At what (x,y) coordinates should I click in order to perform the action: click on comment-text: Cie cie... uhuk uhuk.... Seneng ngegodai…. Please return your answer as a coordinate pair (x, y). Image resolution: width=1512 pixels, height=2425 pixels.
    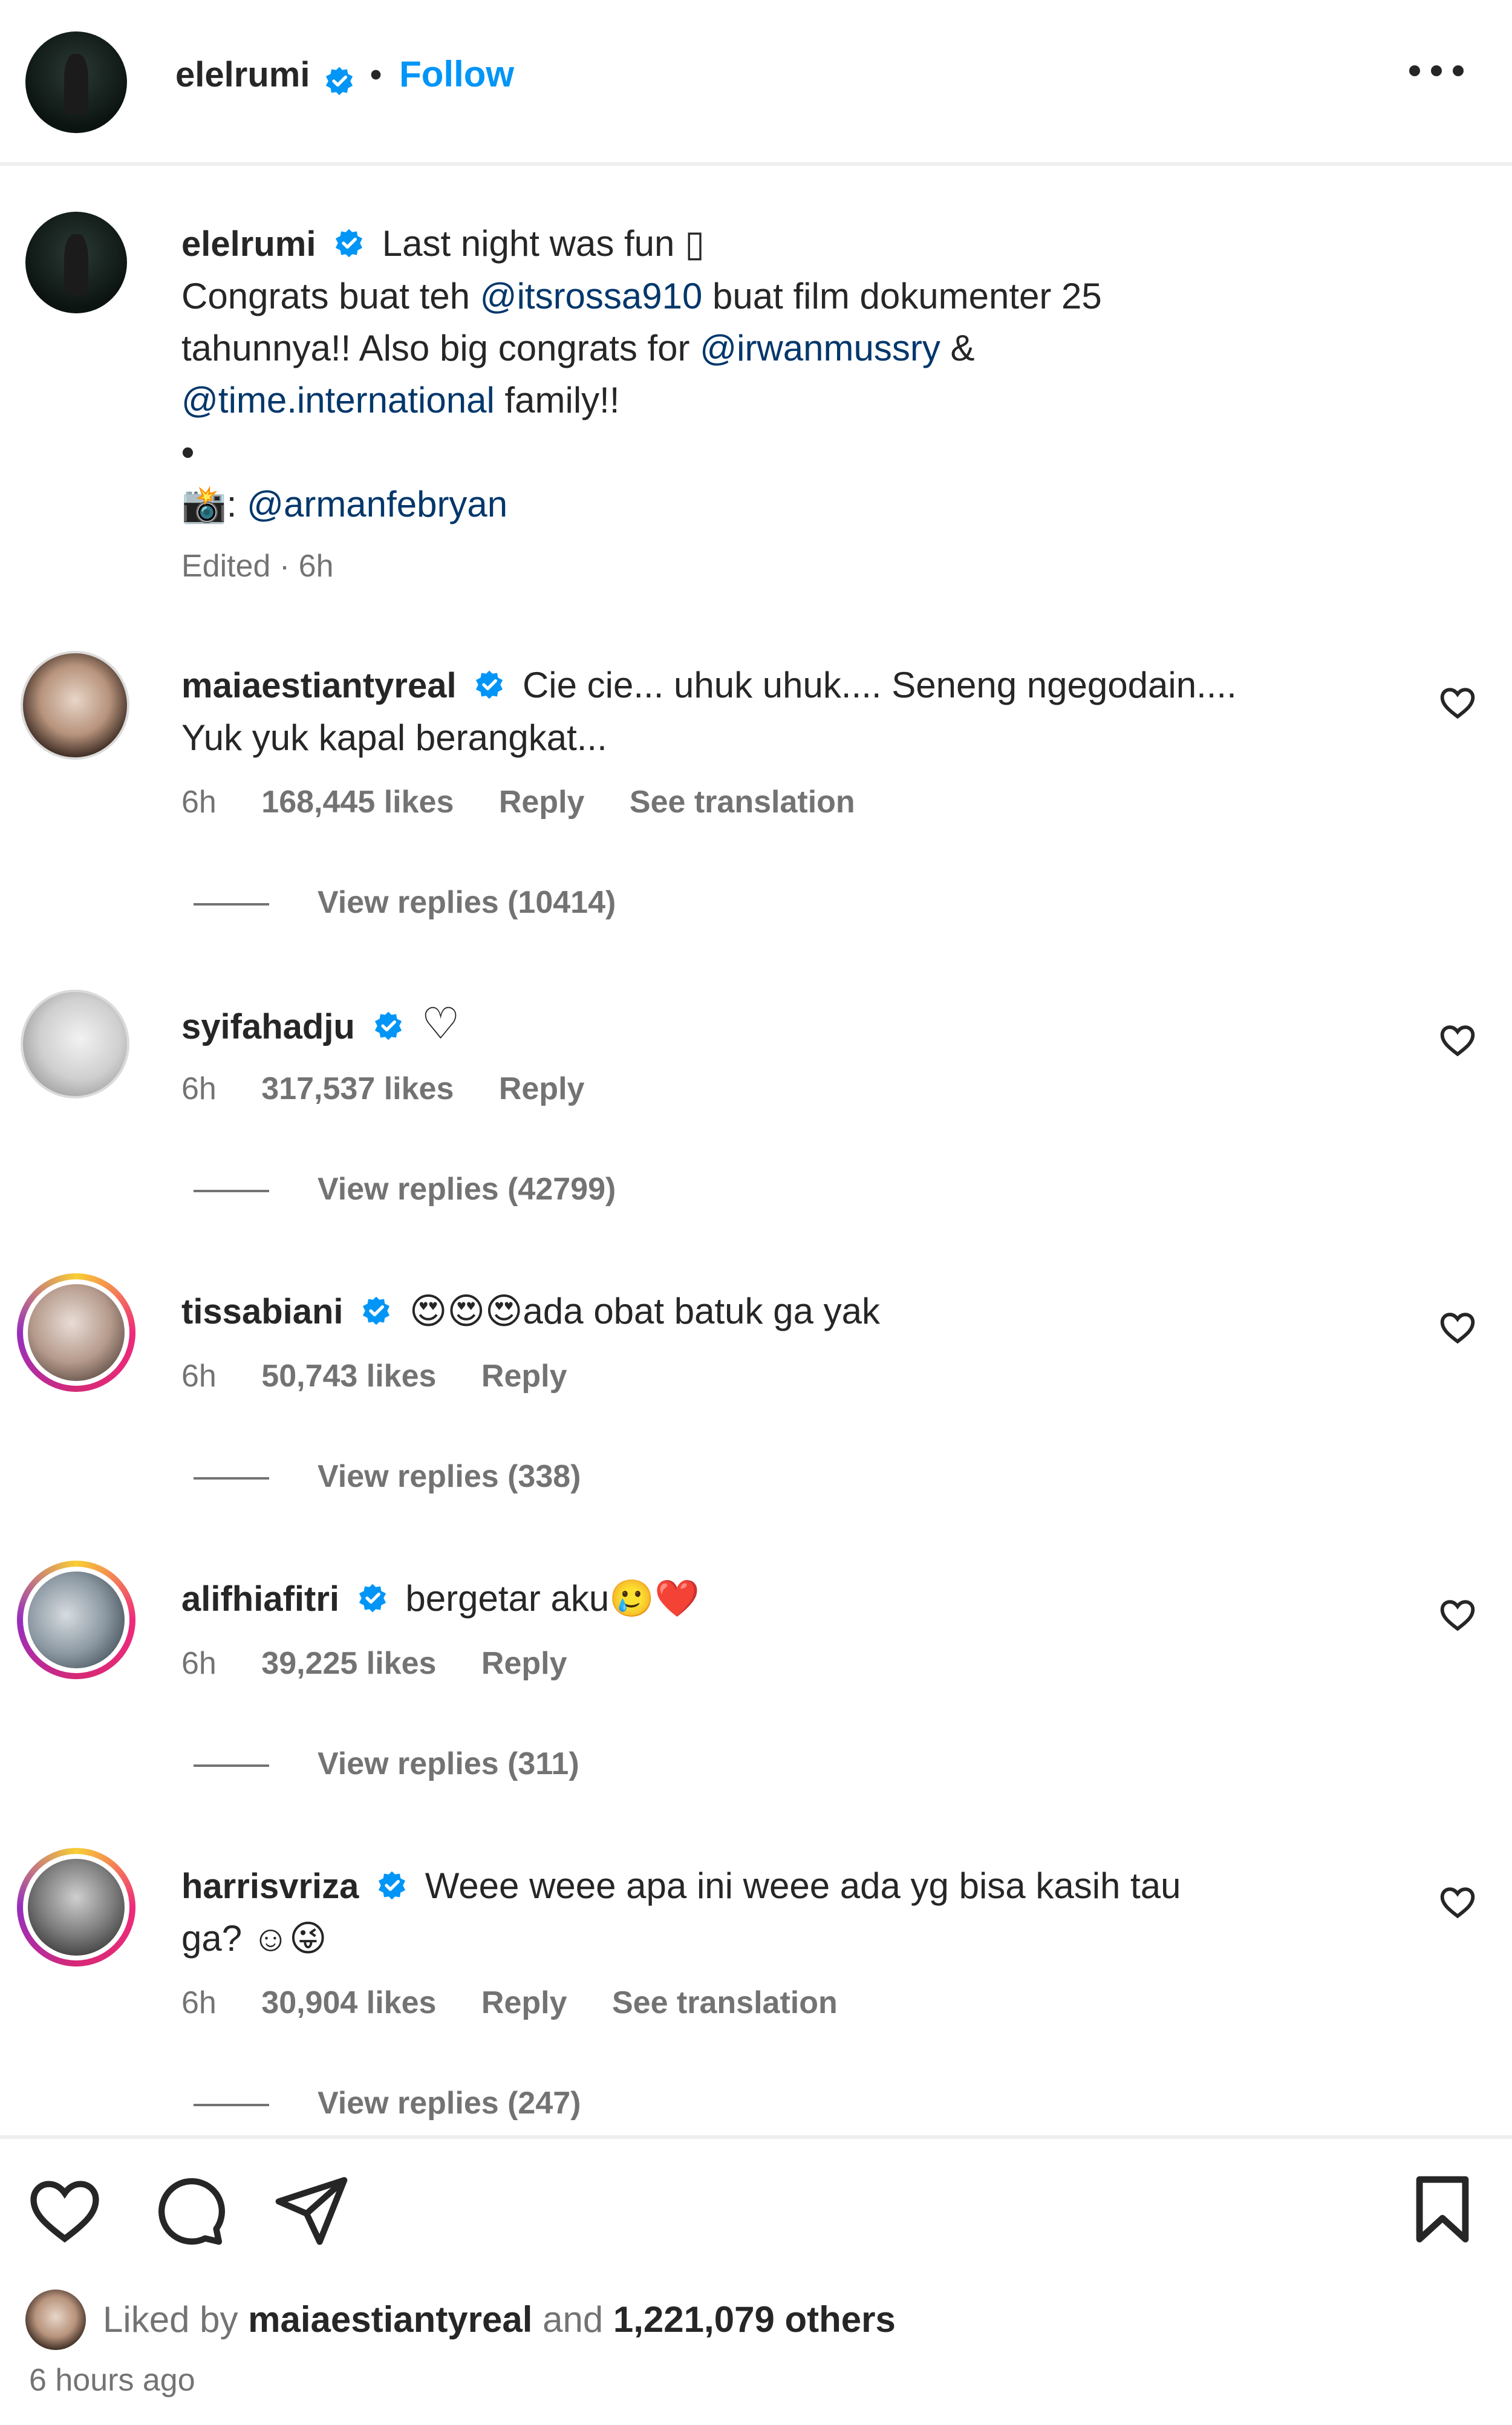
    Looking at the image, I should click on (879, 685).